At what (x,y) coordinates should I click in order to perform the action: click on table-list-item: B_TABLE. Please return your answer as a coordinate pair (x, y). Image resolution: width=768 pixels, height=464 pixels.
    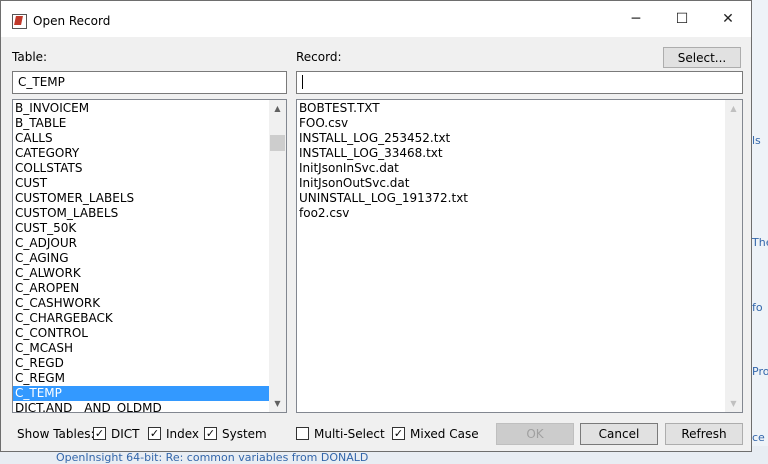
    Looking at the image, I should click on (141, 123).